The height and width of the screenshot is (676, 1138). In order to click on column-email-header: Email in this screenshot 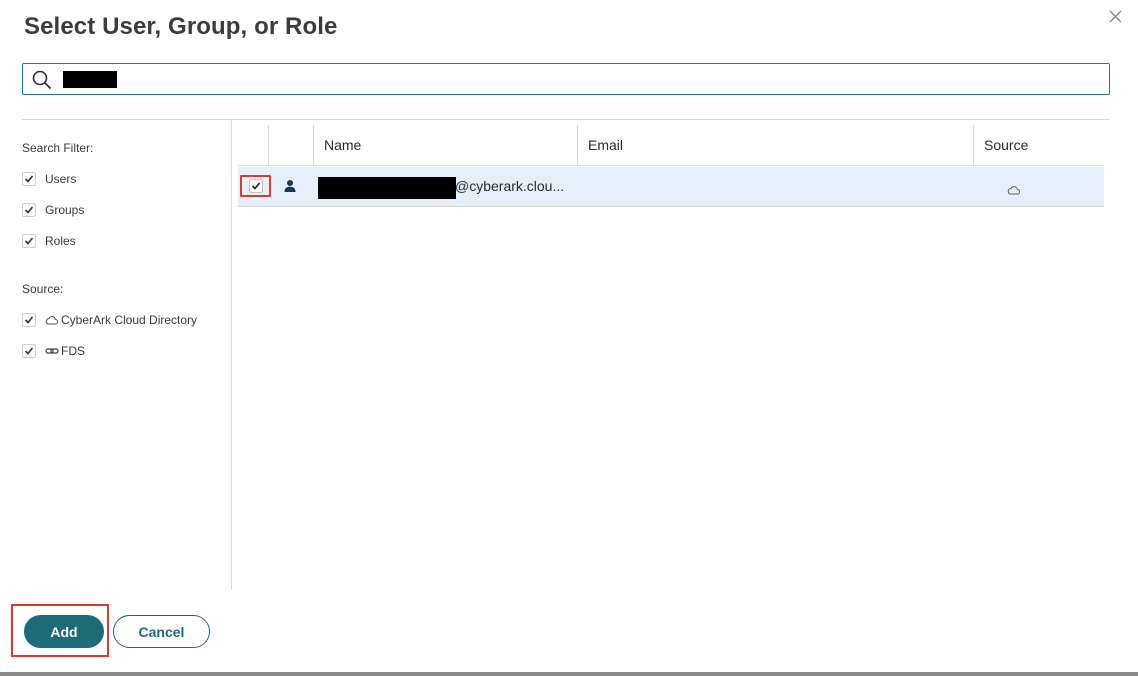, I will do `click(605, 145)`.